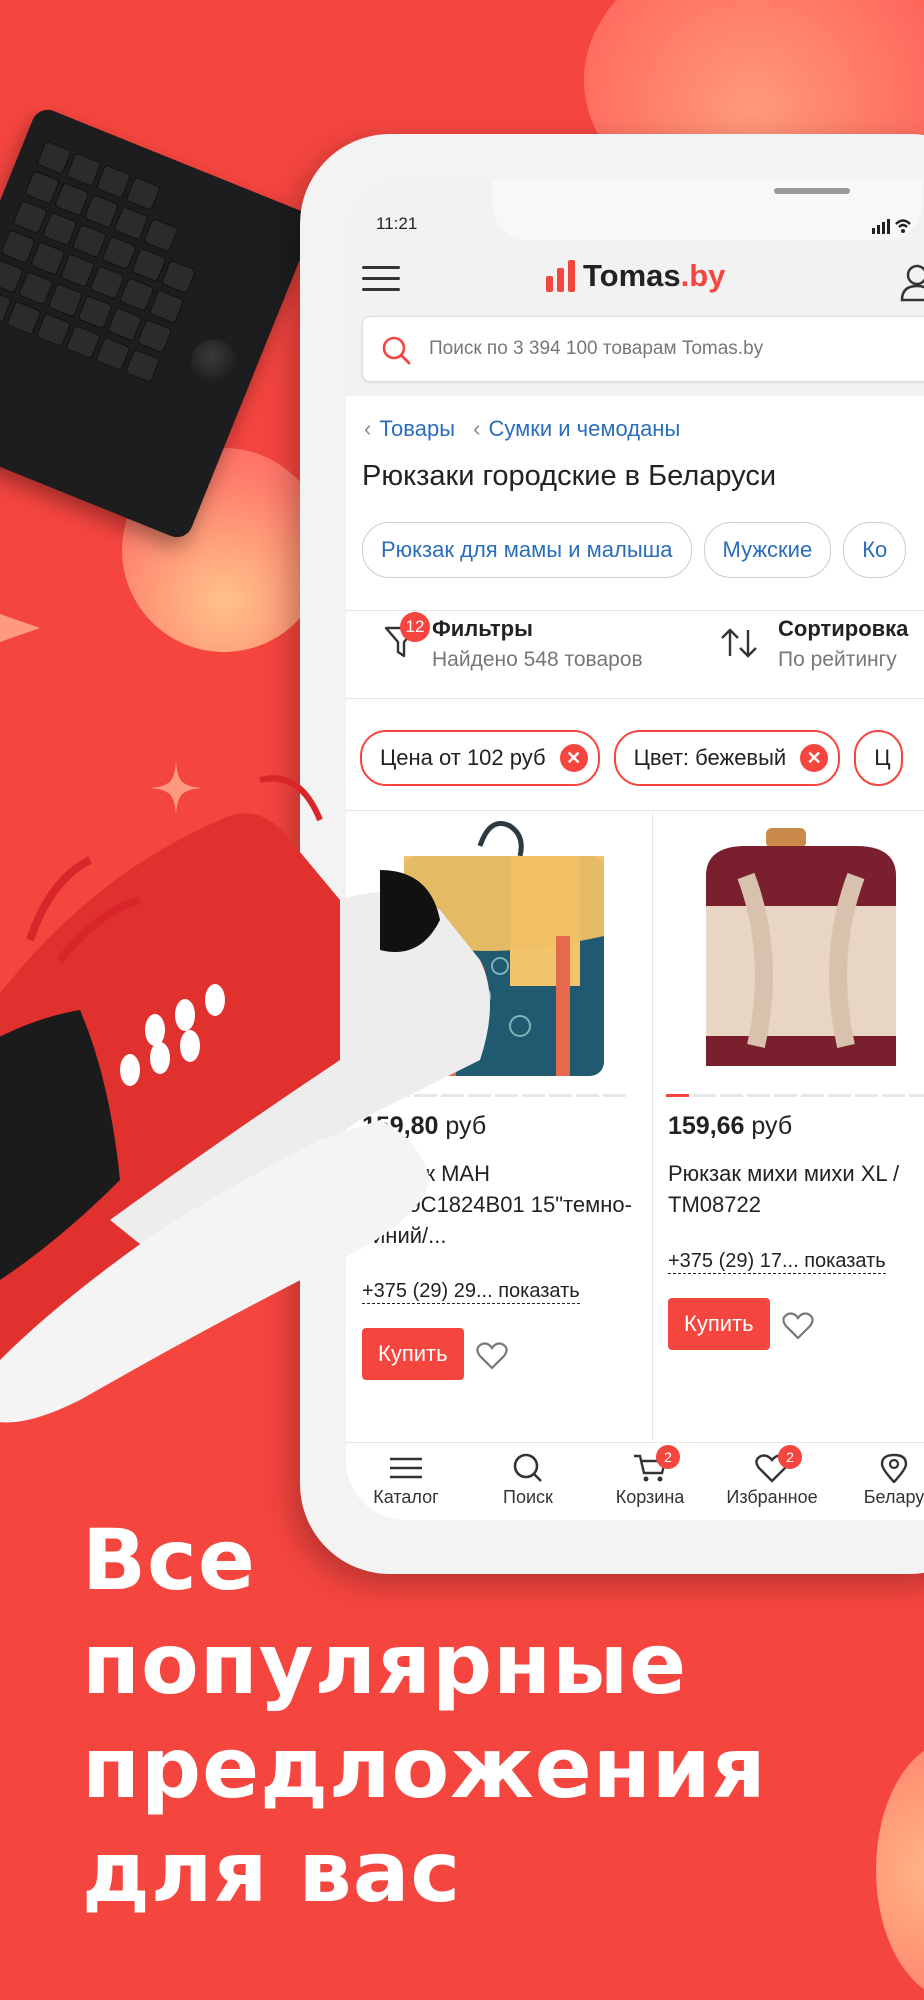 The image size is (924, 2000). I want to click on headline-line: предложения, so click(424, 1768).